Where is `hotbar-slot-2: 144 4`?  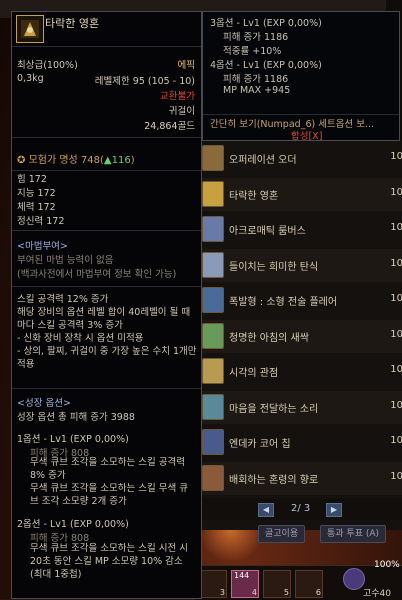
hotbar-slot-2: 144 4 is located at coordinates (245, 584).